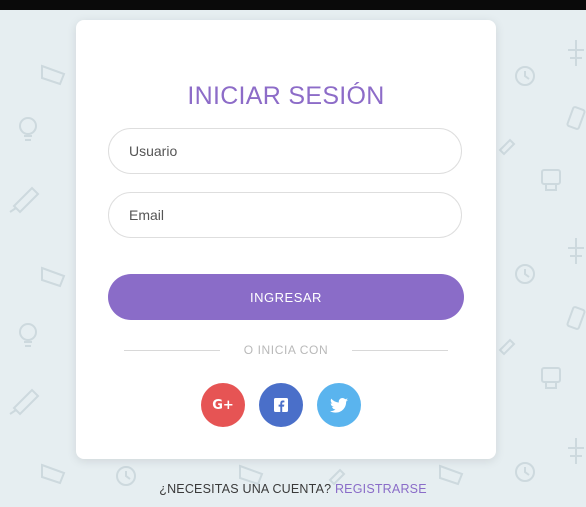 This screenshot has width=586, height=507. I want to click on email-input, so click(285, 215).